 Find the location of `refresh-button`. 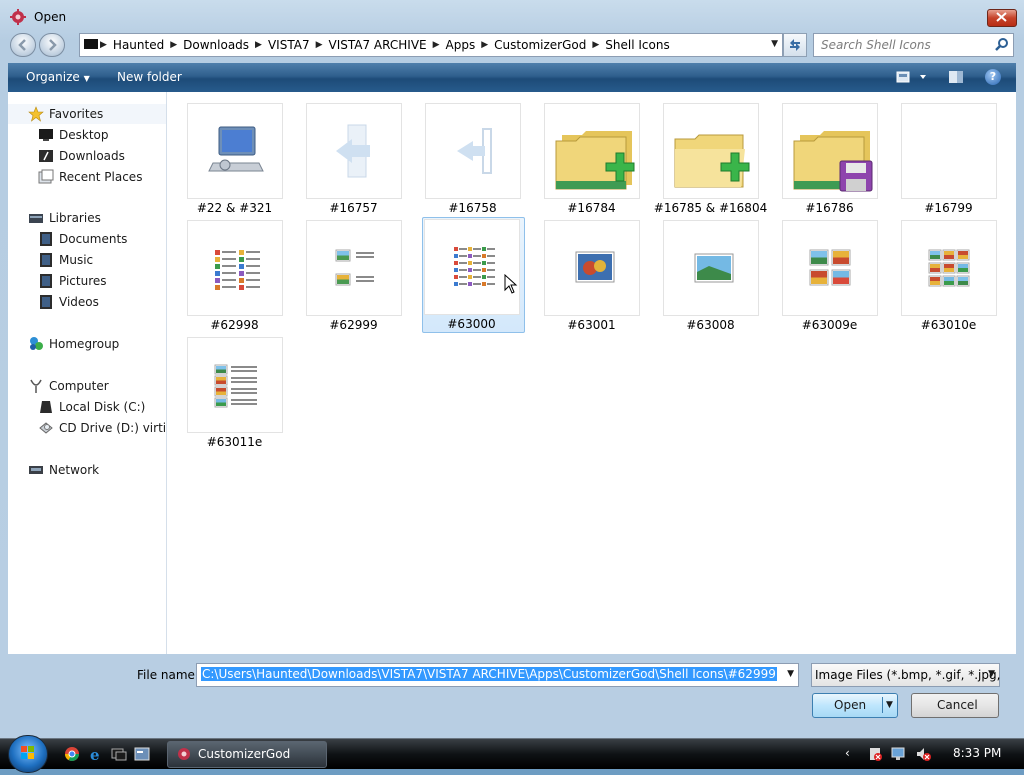

refresh-button is located at coordinates (795, 45).